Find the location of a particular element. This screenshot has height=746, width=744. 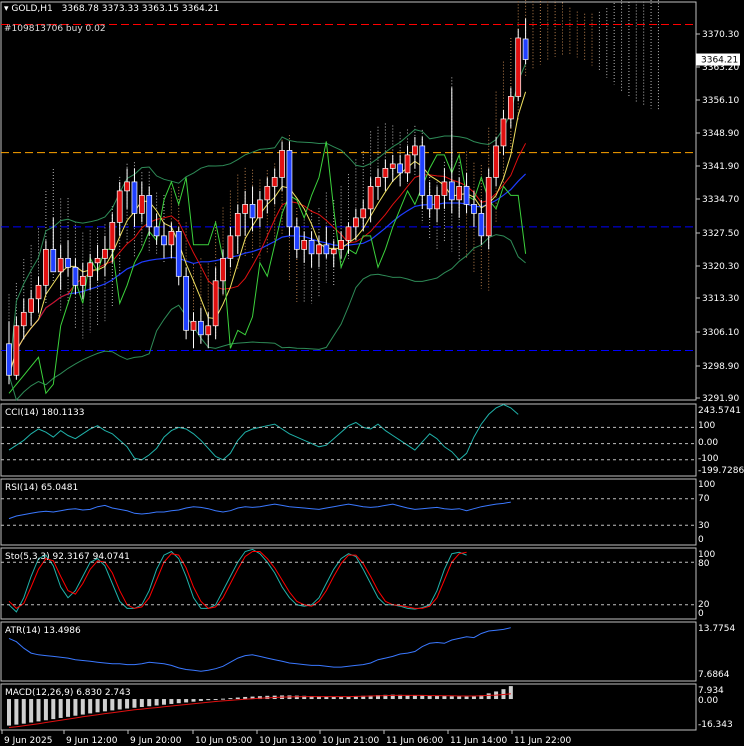

time-label: 10 Jun 21:00 is located at coordinates (350, 741).